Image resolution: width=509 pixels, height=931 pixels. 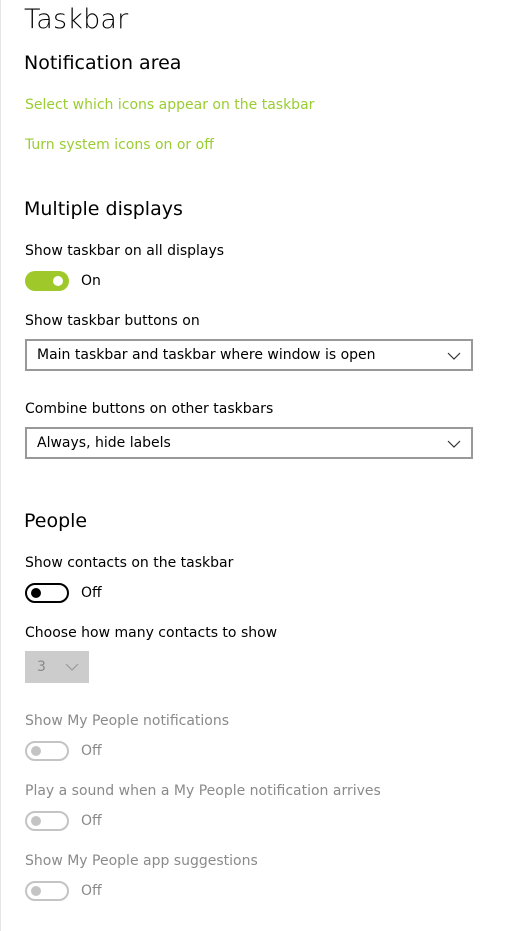 I want to click on section-heading-multiple-displays: Multiple displays, so click(x=103, y=209).